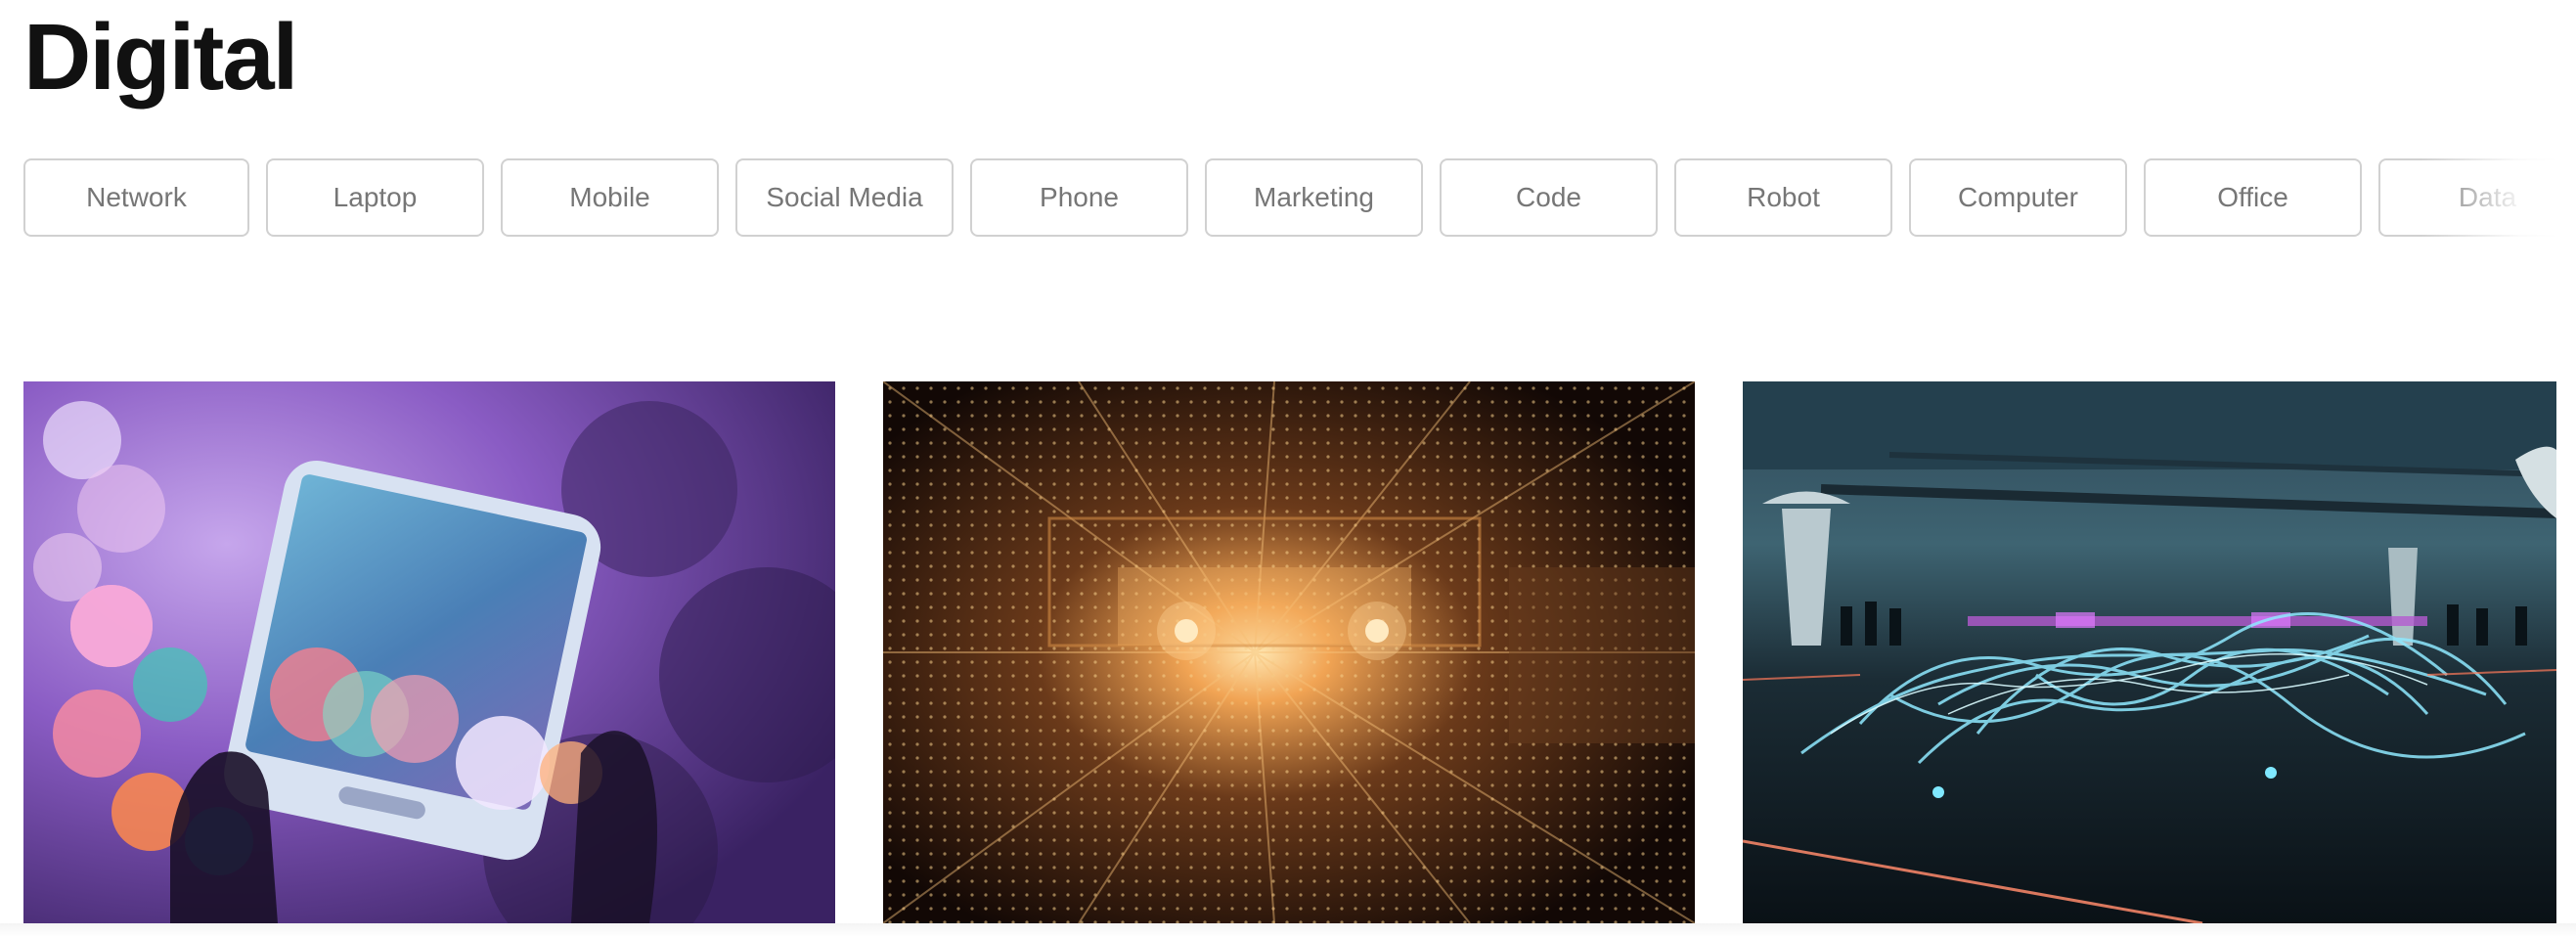 This screenshot has height=937, width=2576. I want to click on tag-label: Code, so click(1549, 197).